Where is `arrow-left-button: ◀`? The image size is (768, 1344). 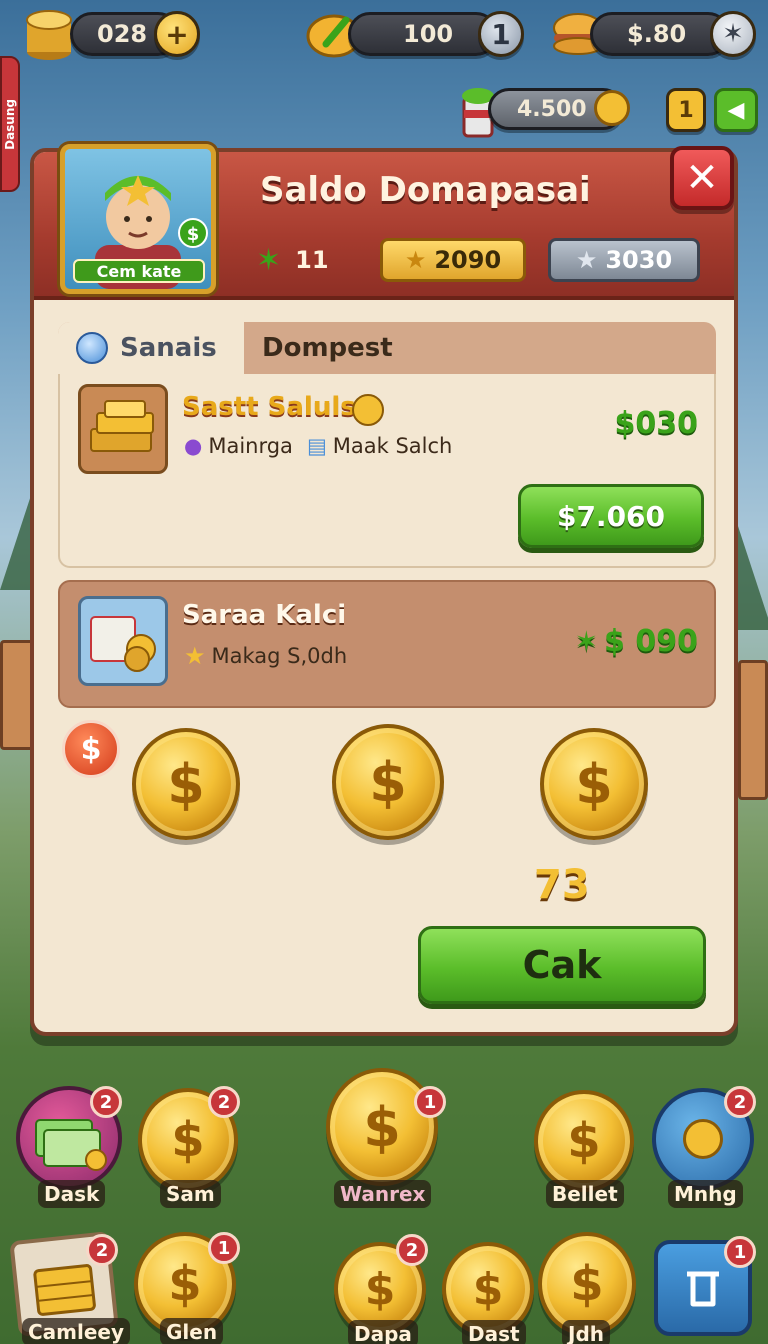 arrow-left-button: ◀ is located at coordinates (736, 110).